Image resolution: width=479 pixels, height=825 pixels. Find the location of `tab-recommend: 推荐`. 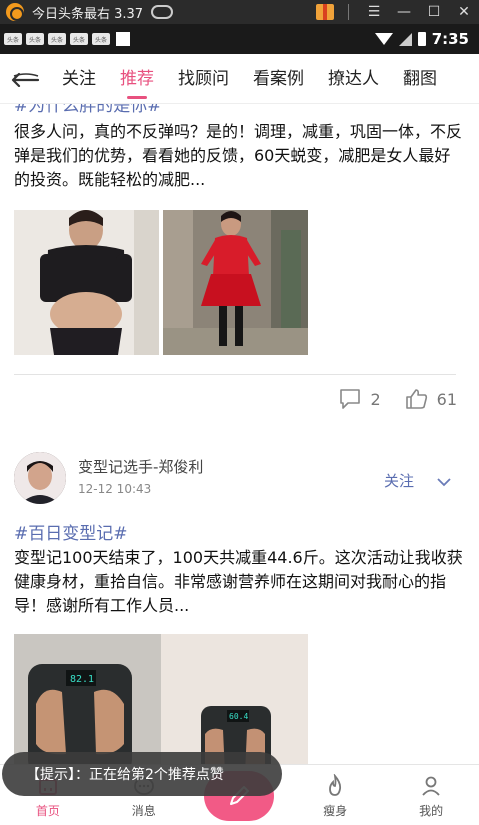

tab-recommend: 推荐 is located at coordinates (137, 78).